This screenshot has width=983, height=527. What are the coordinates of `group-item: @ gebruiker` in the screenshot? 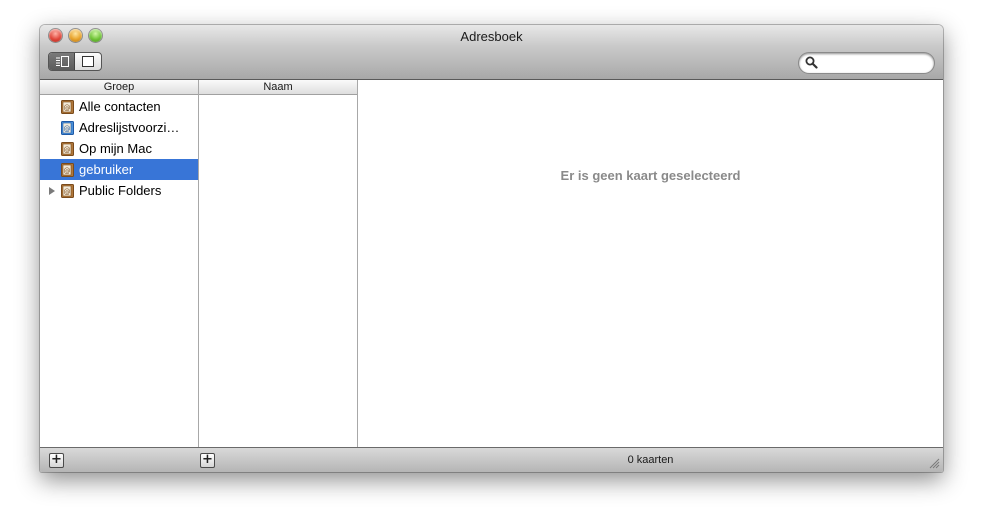 It's located at (119, 169).